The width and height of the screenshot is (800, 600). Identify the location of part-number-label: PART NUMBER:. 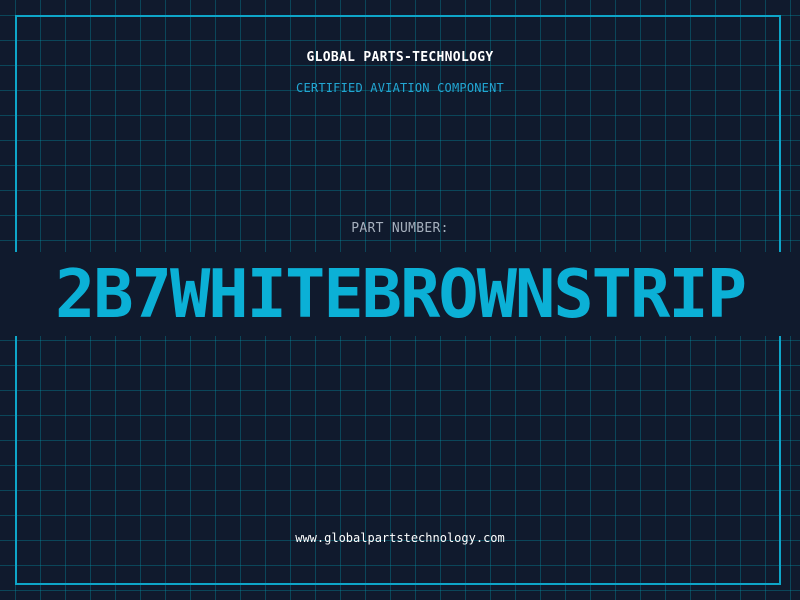
(400, 228).